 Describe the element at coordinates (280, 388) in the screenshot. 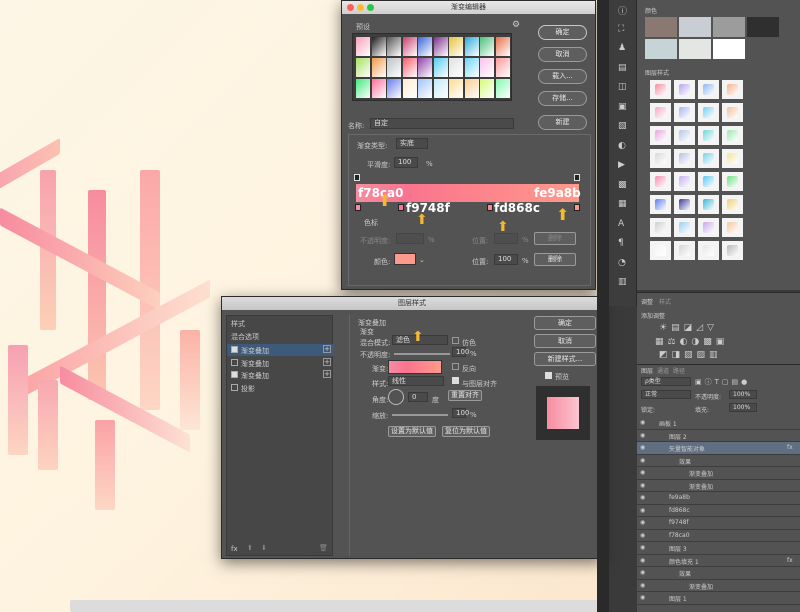

I see `style-item: 投影` at that location.